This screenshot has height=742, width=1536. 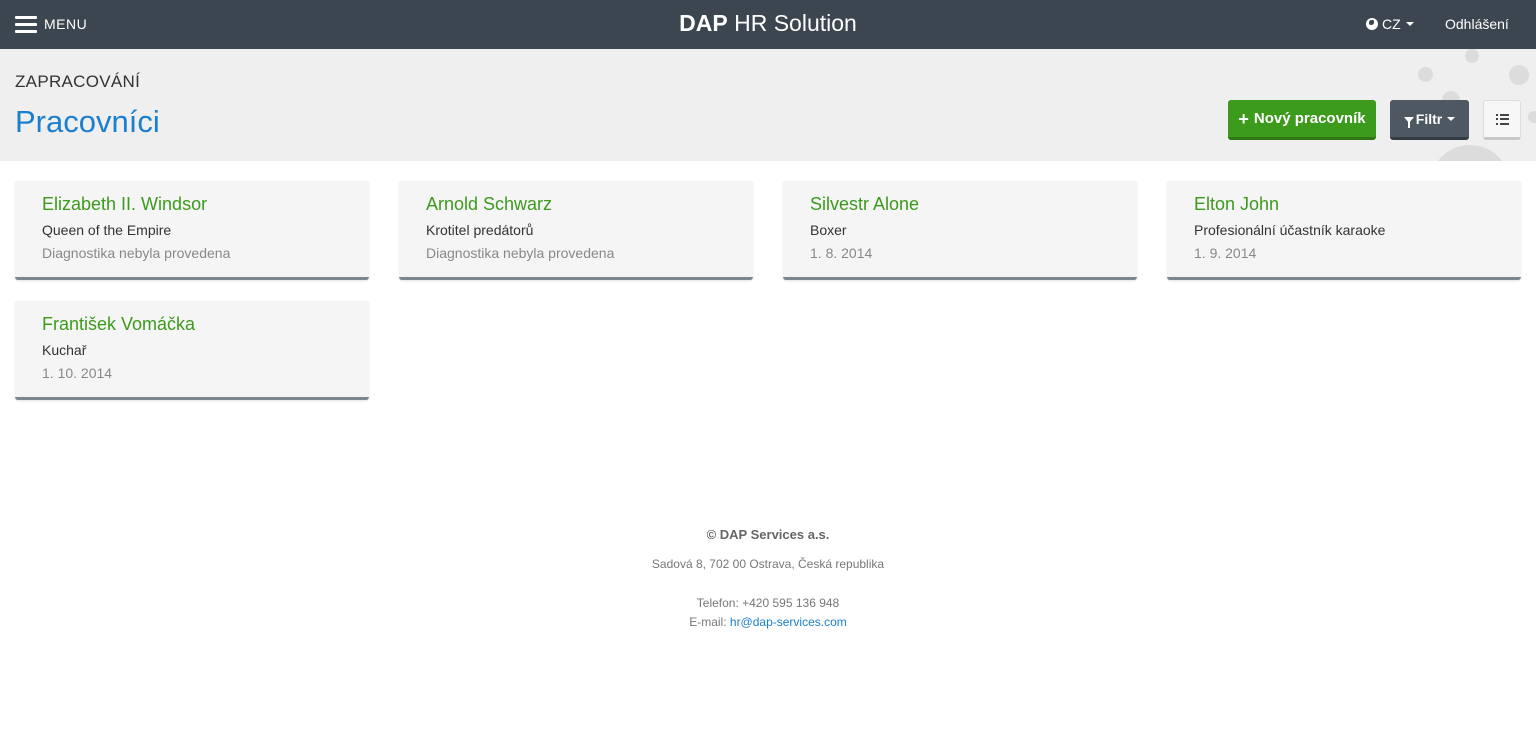 I want to click on app-title: DAP HR Solution, so click(x=768, y=23).